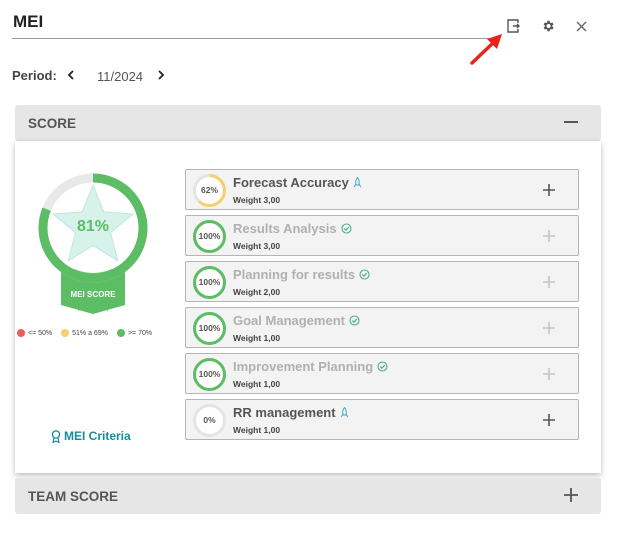 This screenshot has height=536, width=617. What do you see at coordinates (93, 294) in the screenshot?
I see `mei-score-label: MEI SCORE` at bounding box center [93, 294].